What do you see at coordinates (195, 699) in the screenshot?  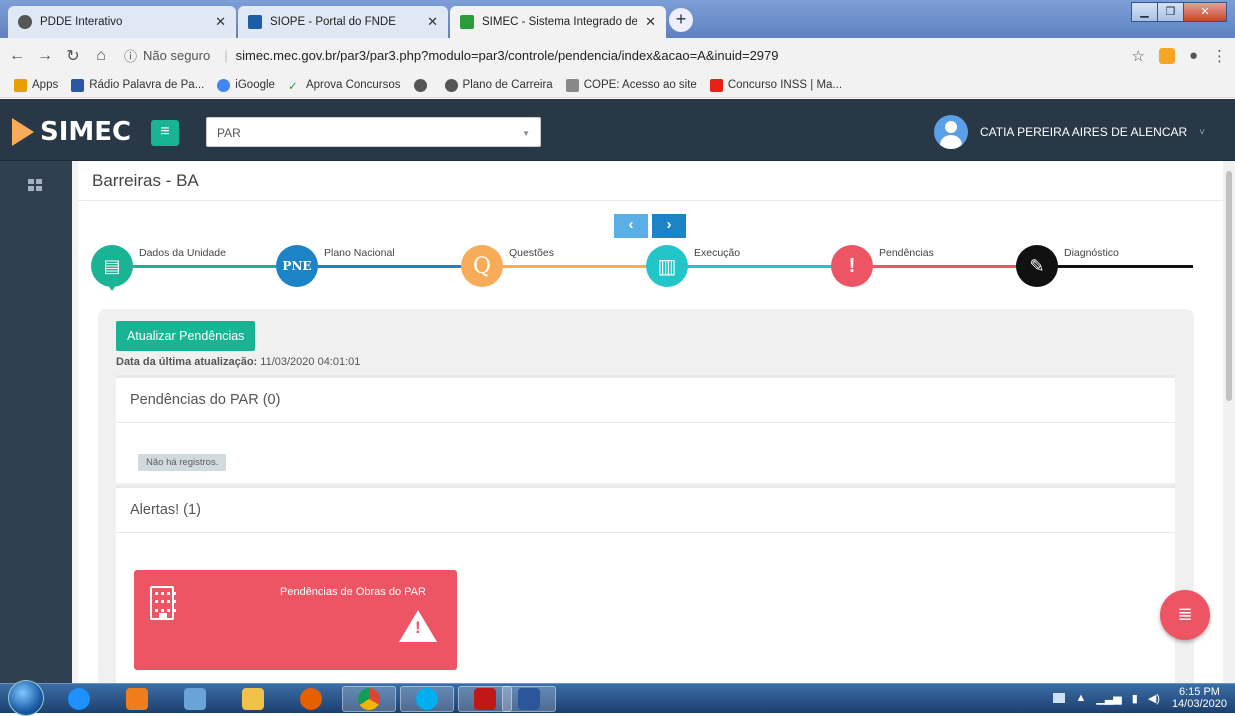 I see `network-taskbar-icon` at bounding box center [195, 699].